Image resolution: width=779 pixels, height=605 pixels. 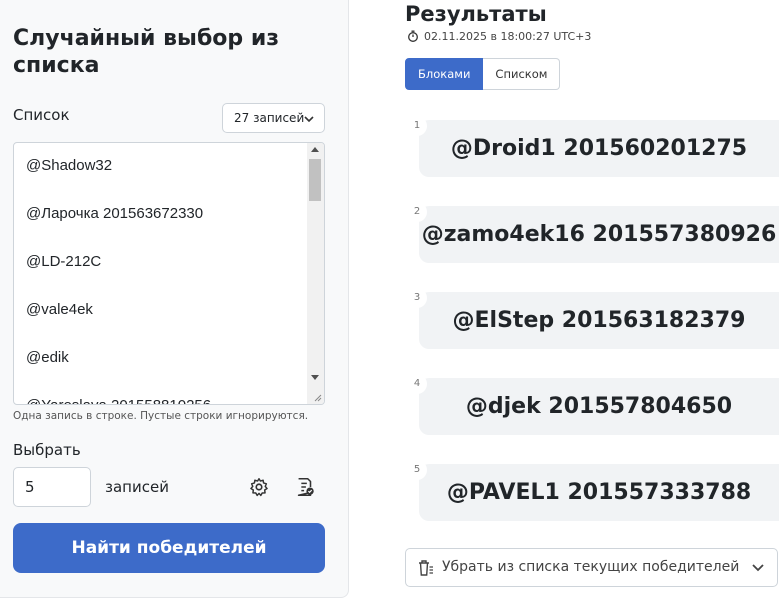 I want to click on view-toggle: Блоками Списком, so click(x=483, y=74).